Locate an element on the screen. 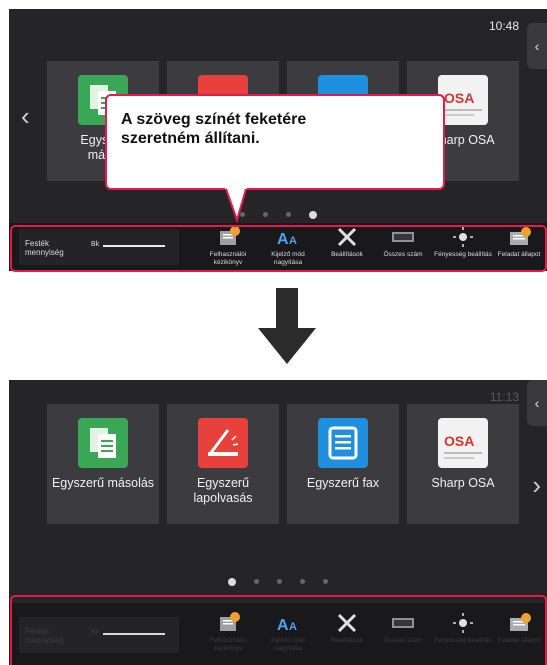 The height and width of the screenshot is (665, 547). app-tile-simple-fax: Egyszerű fax is located at coordinates (343, 464).